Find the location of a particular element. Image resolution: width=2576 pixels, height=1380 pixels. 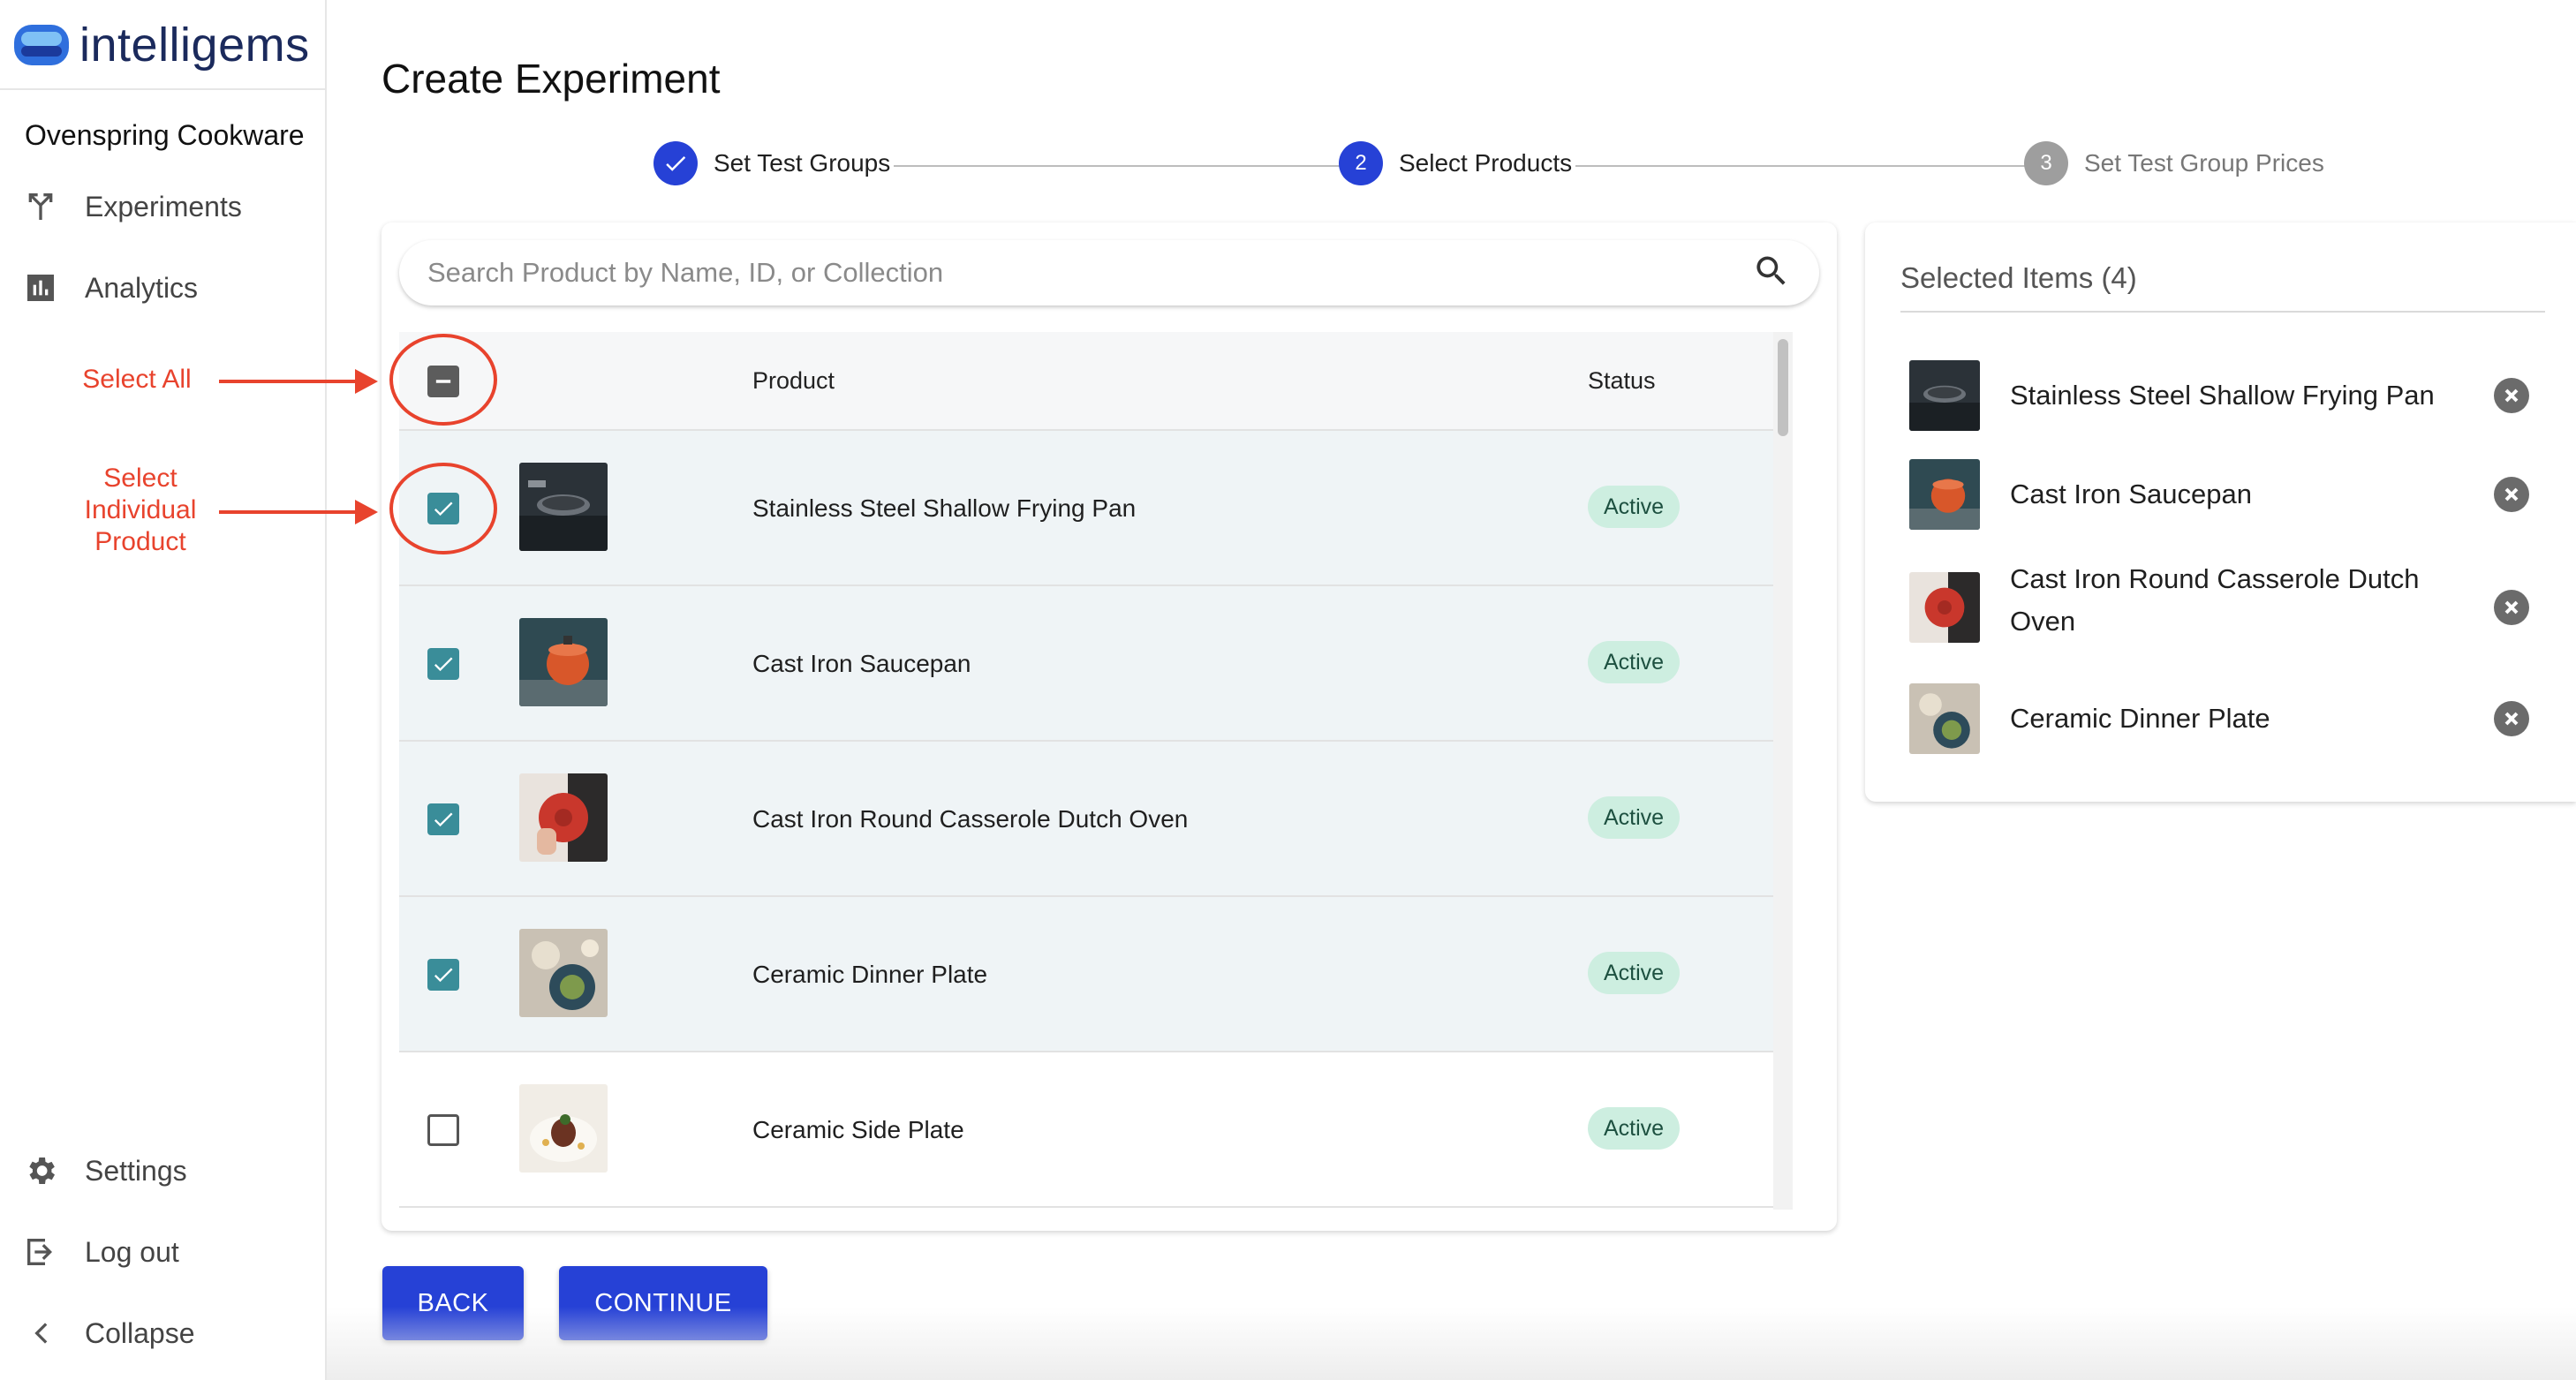

annotation-select-all: Select All is located at coordinates (137, 379).